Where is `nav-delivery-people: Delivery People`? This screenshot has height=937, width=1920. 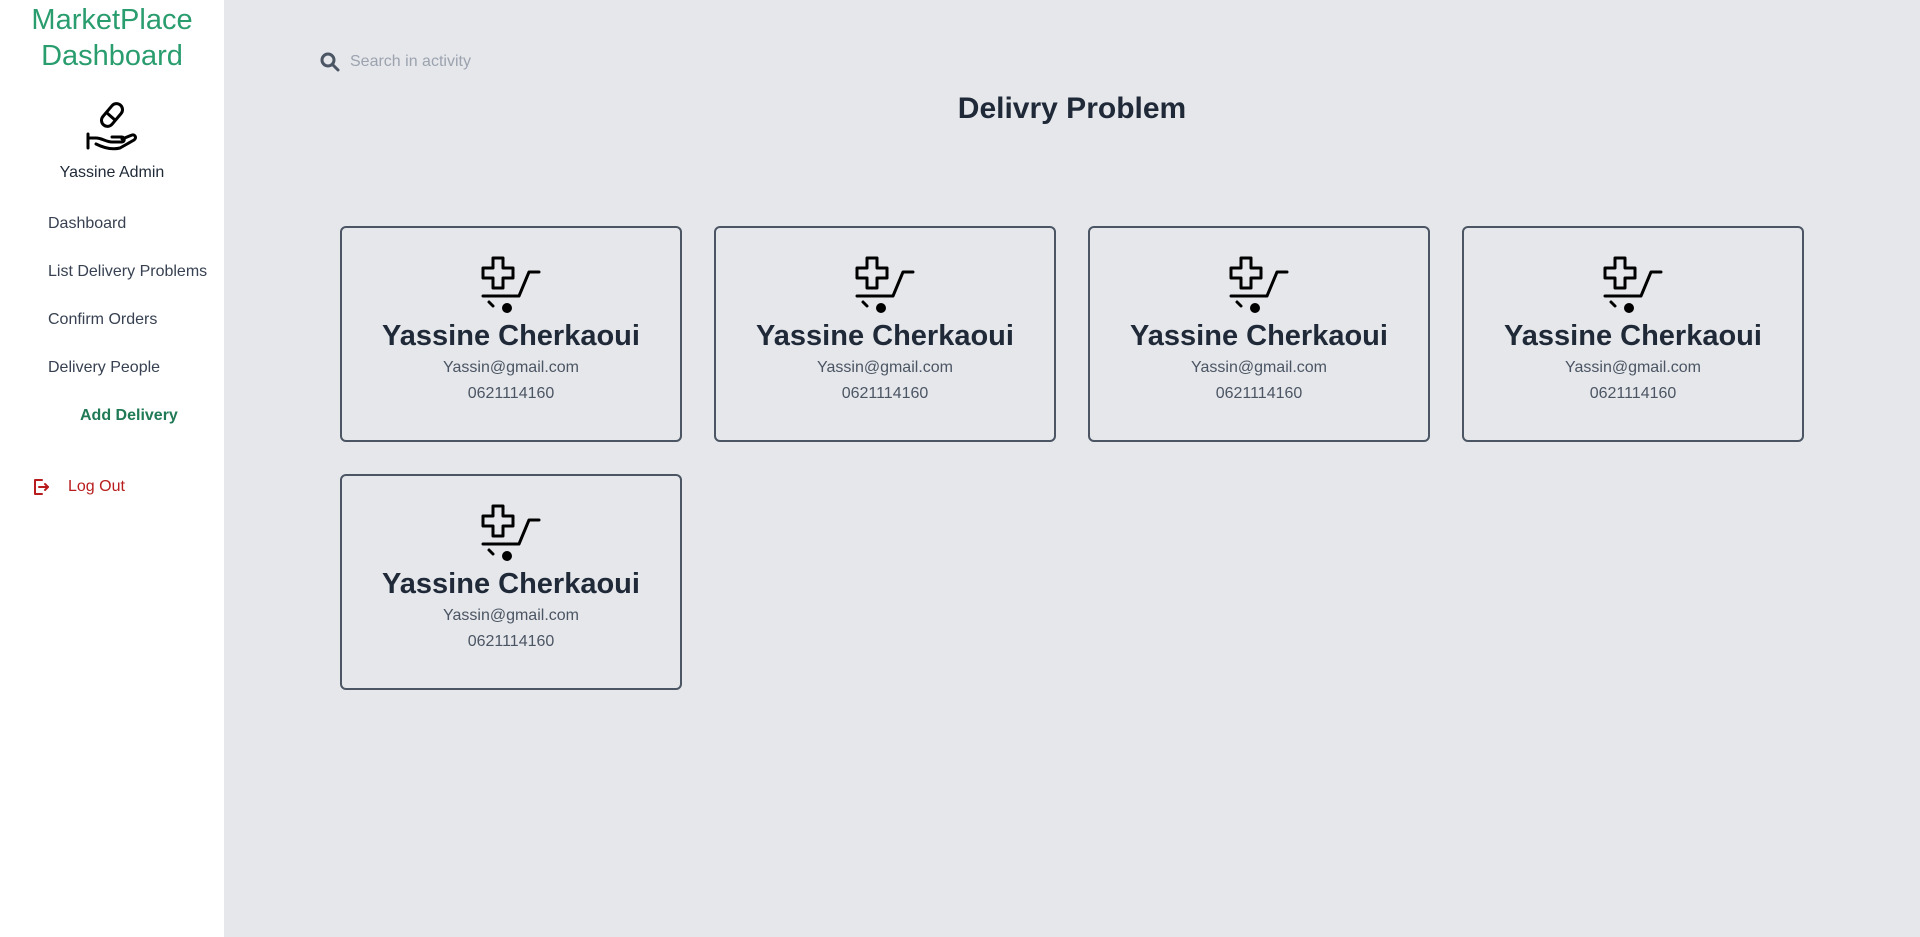 nav-delivery-people: Delivery People is located at coordinates (112, 368).